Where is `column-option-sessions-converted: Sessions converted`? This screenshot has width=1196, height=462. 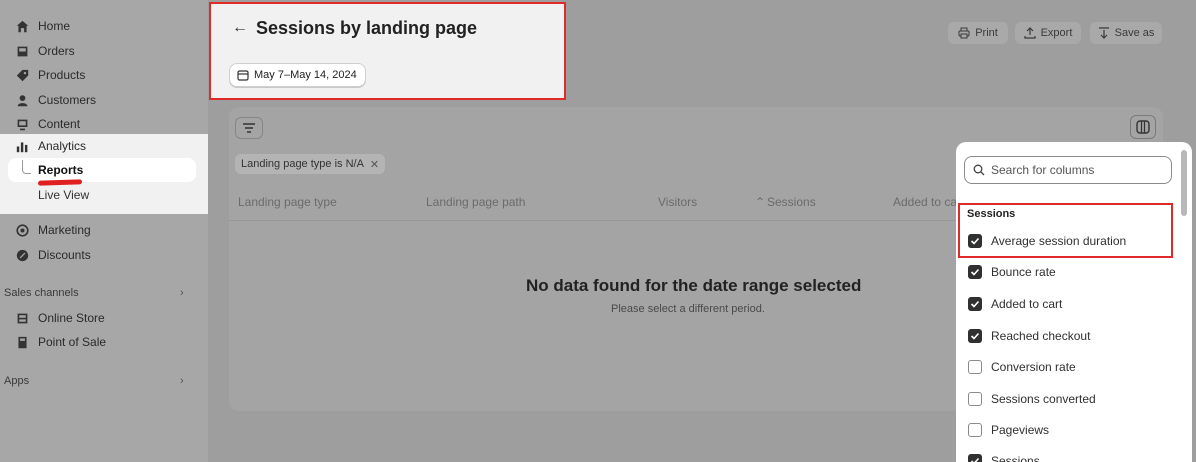 column-option-sessions-converted: Sessions converted is located at coordinates (1032, 399).